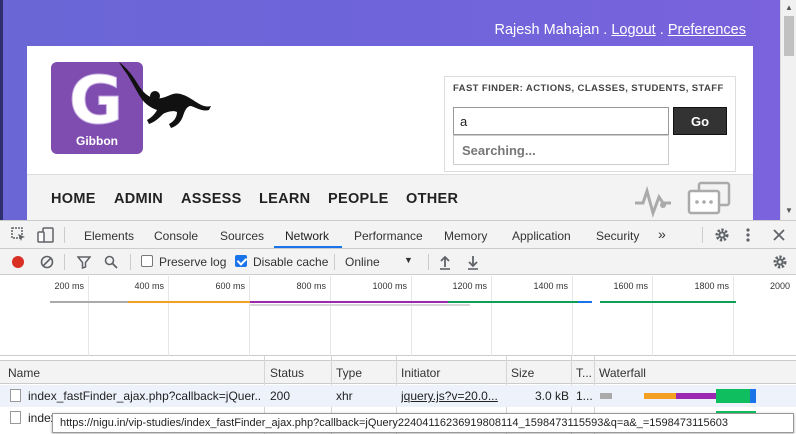 The image size is (796, 434). Describe the element at coordinates (390, 197) in the screenshot. I see `main-nav: HOME ADMIN ASSESS LEARN PEOPLE OTHER` at that location.